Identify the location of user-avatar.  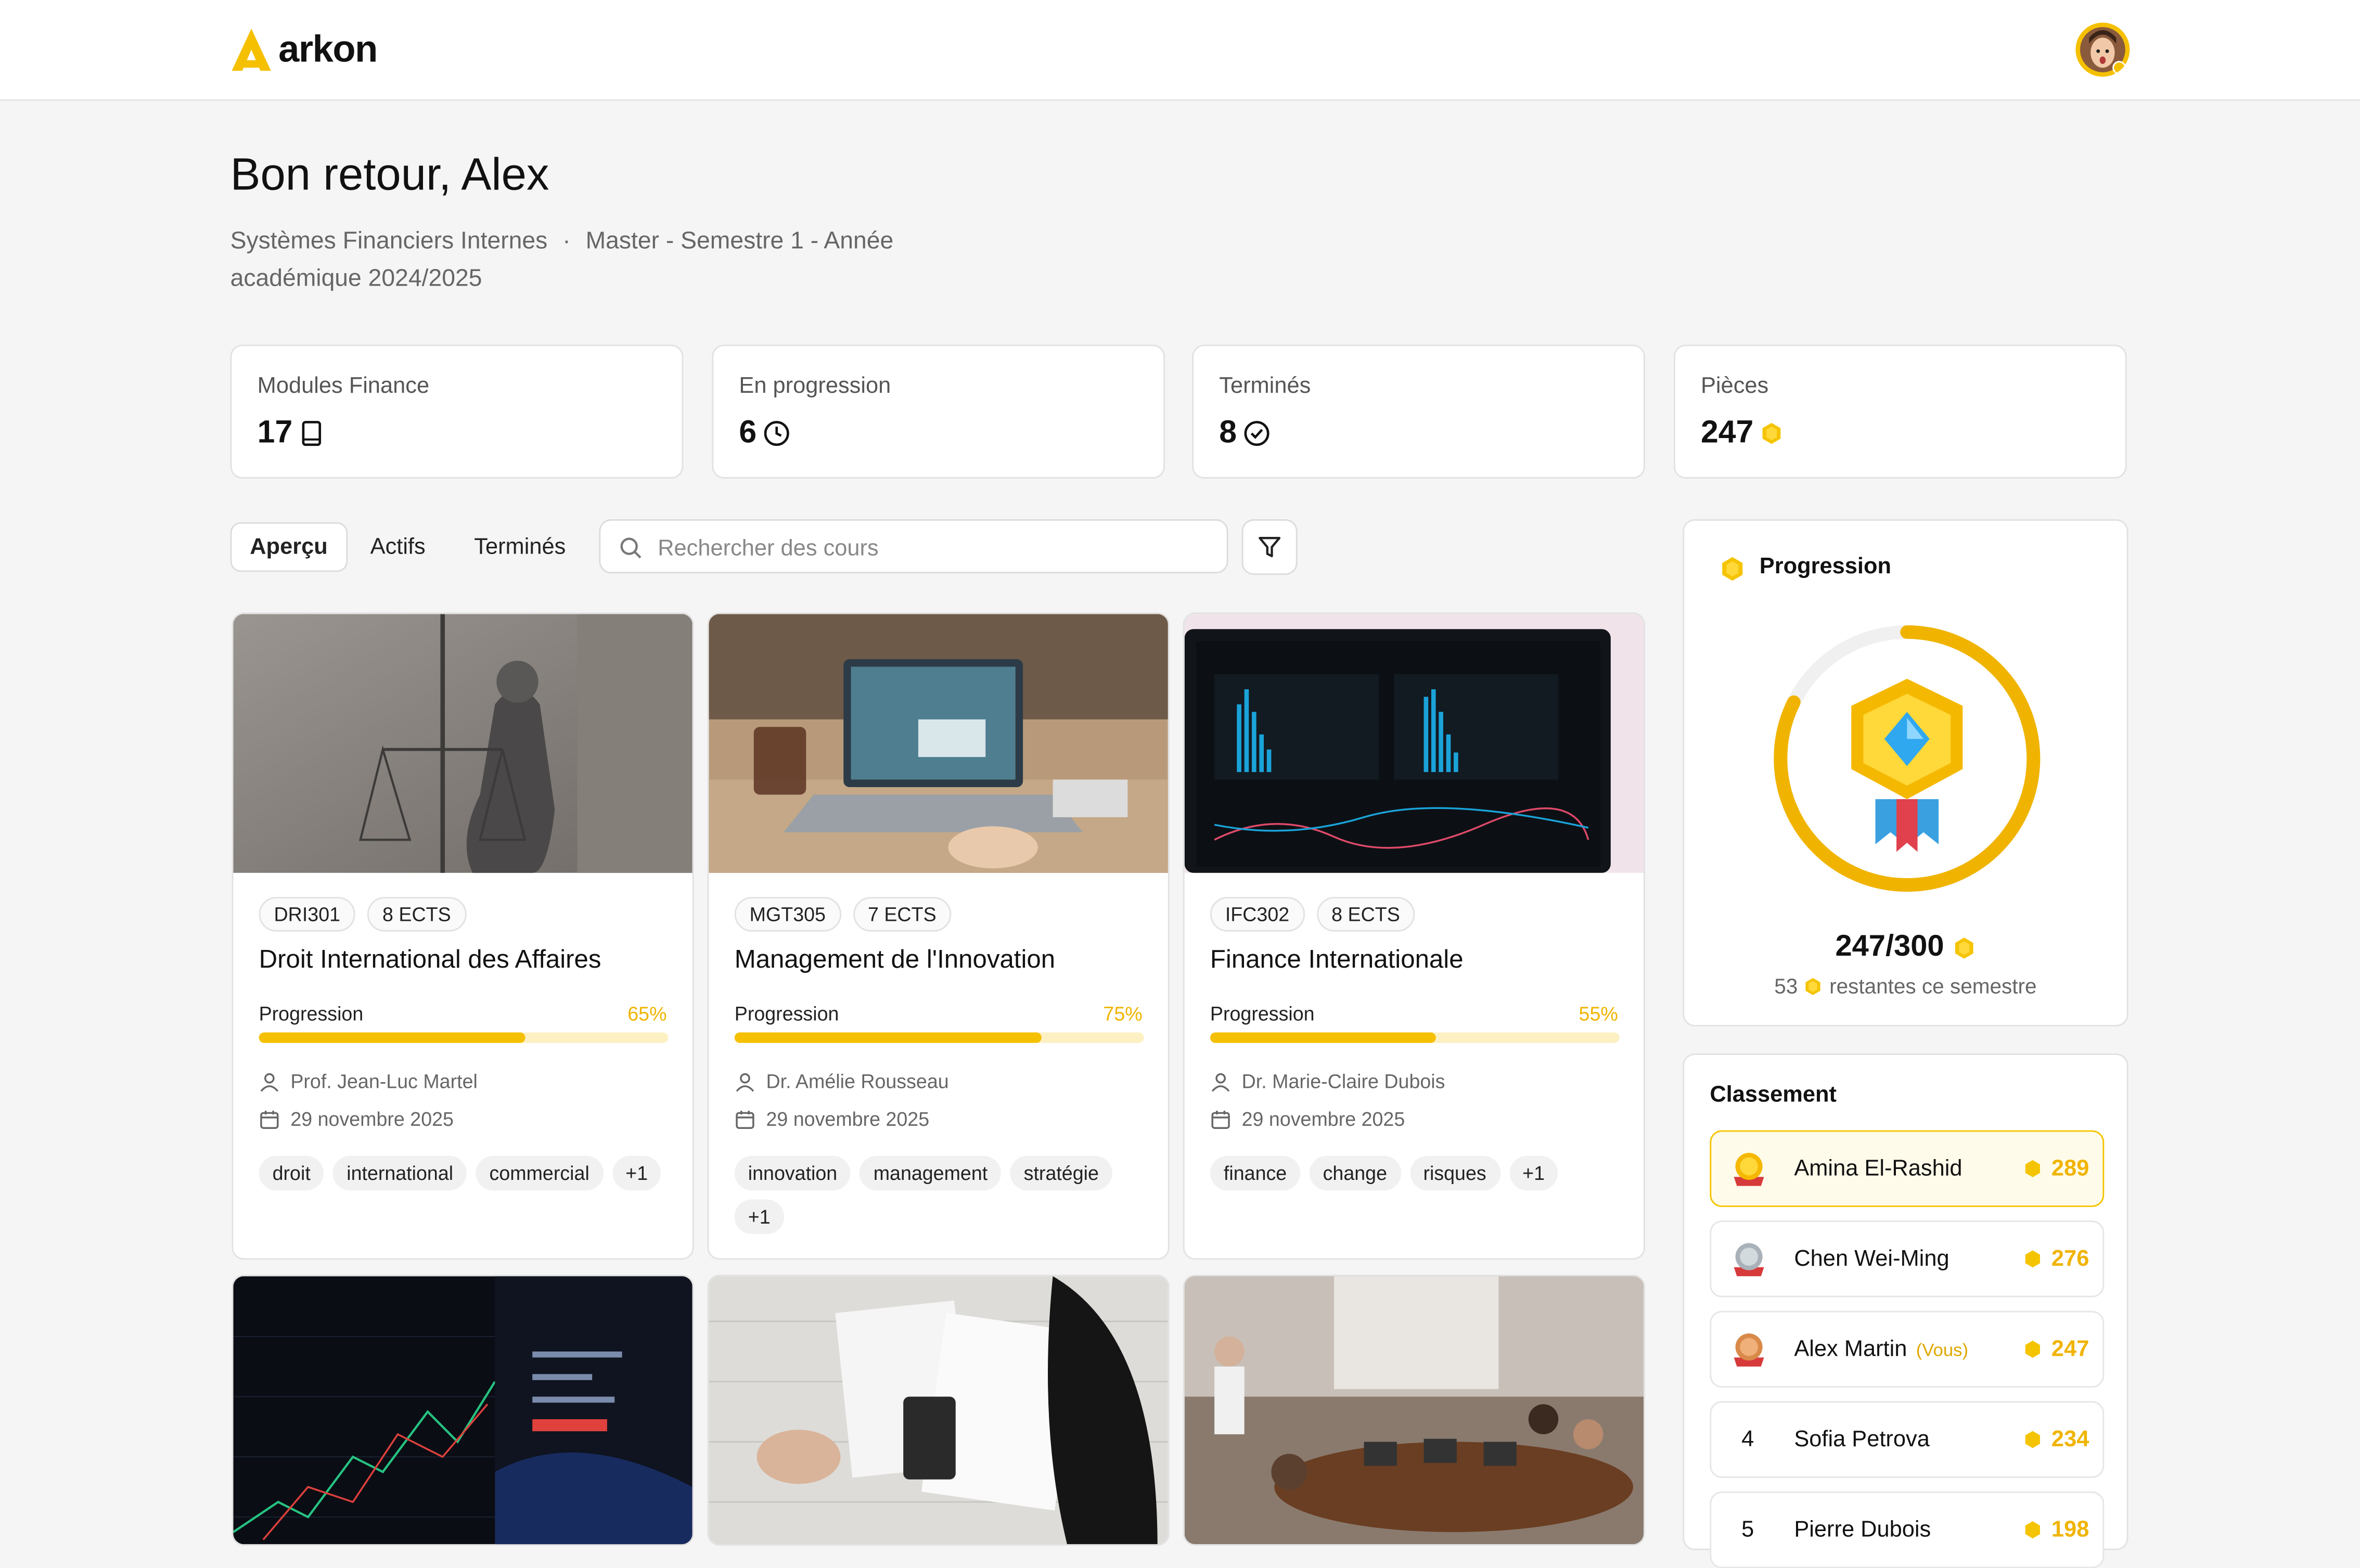
(2102, 49).